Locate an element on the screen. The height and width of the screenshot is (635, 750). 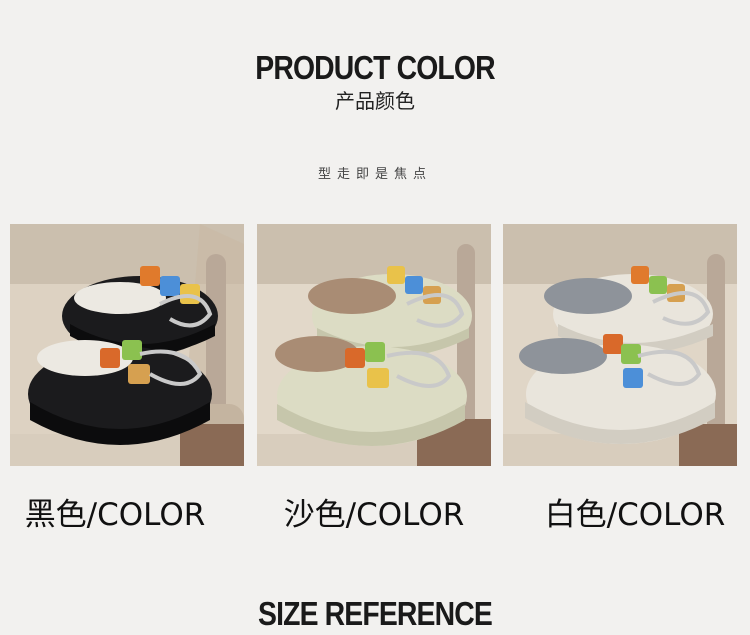
caption-sand: 沙色/COLOR is located at coordinates (374, 515).